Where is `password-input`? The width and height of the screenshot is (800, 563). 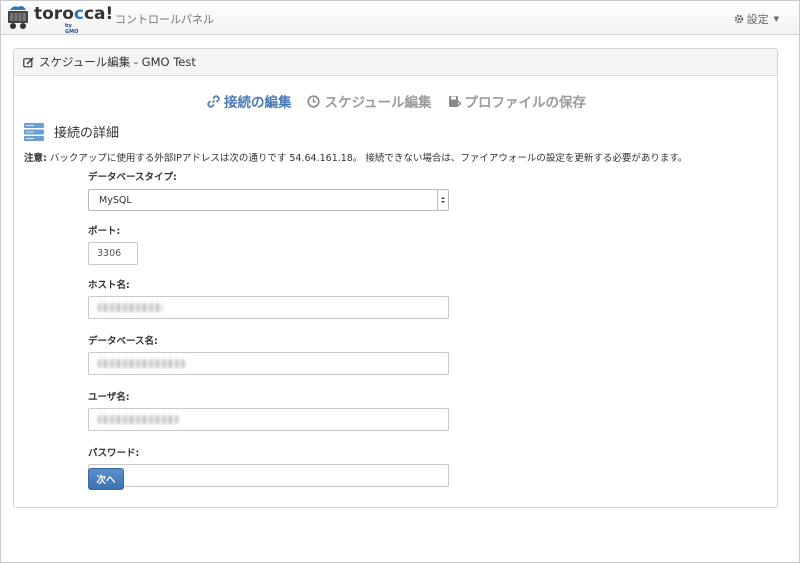 password-input is located at coordinates (268, 475).